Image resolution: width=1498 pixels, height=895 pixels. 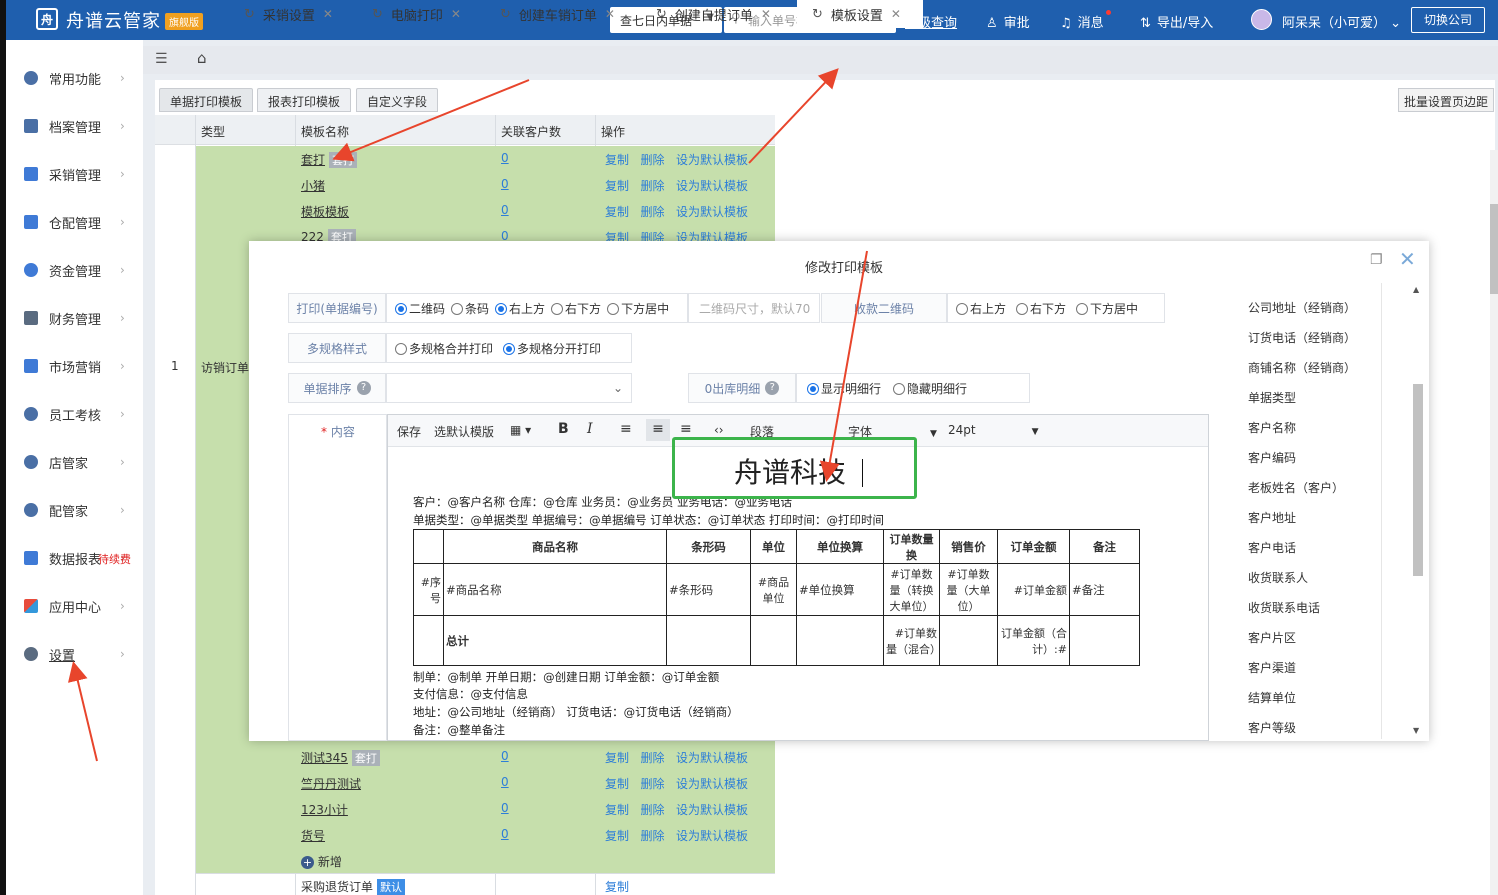 What do you see at coordinates (74, 462) in the screenshot?
I see `sidebar-item-store-manager: 店管家 ›` at bounding box center [74, 462].